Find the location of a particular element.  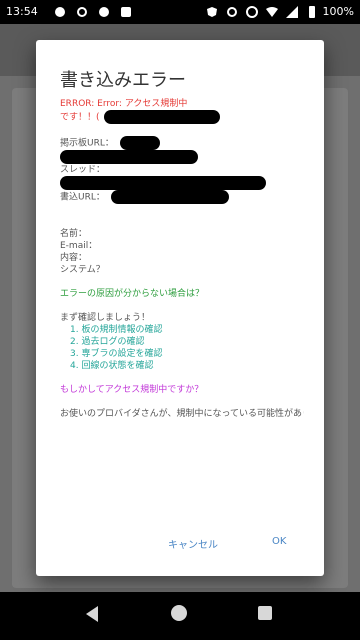

name-label: 名前： is located at coordinates (74, 234).